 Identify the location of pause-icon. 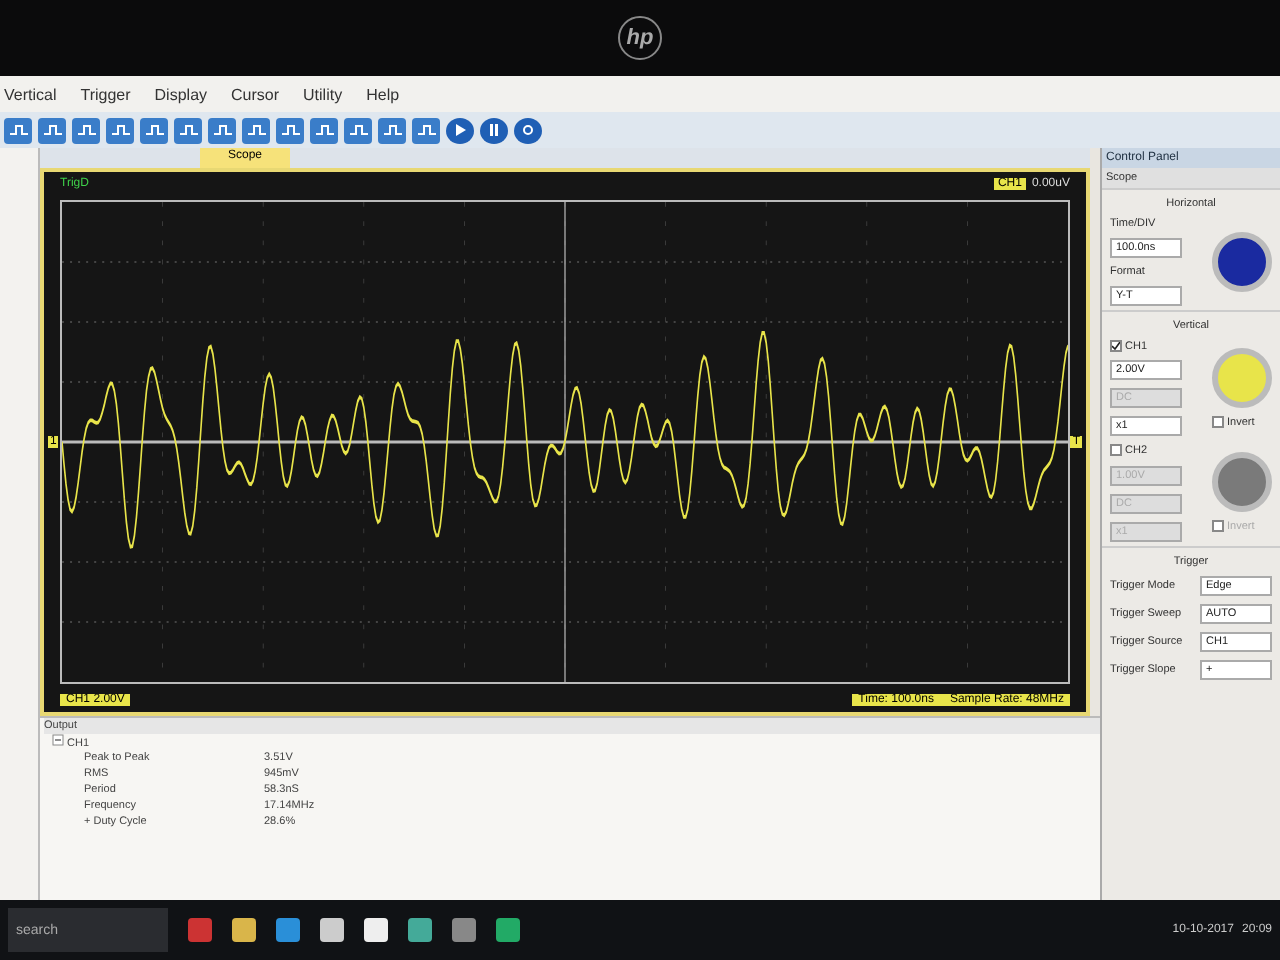
(494, 130).